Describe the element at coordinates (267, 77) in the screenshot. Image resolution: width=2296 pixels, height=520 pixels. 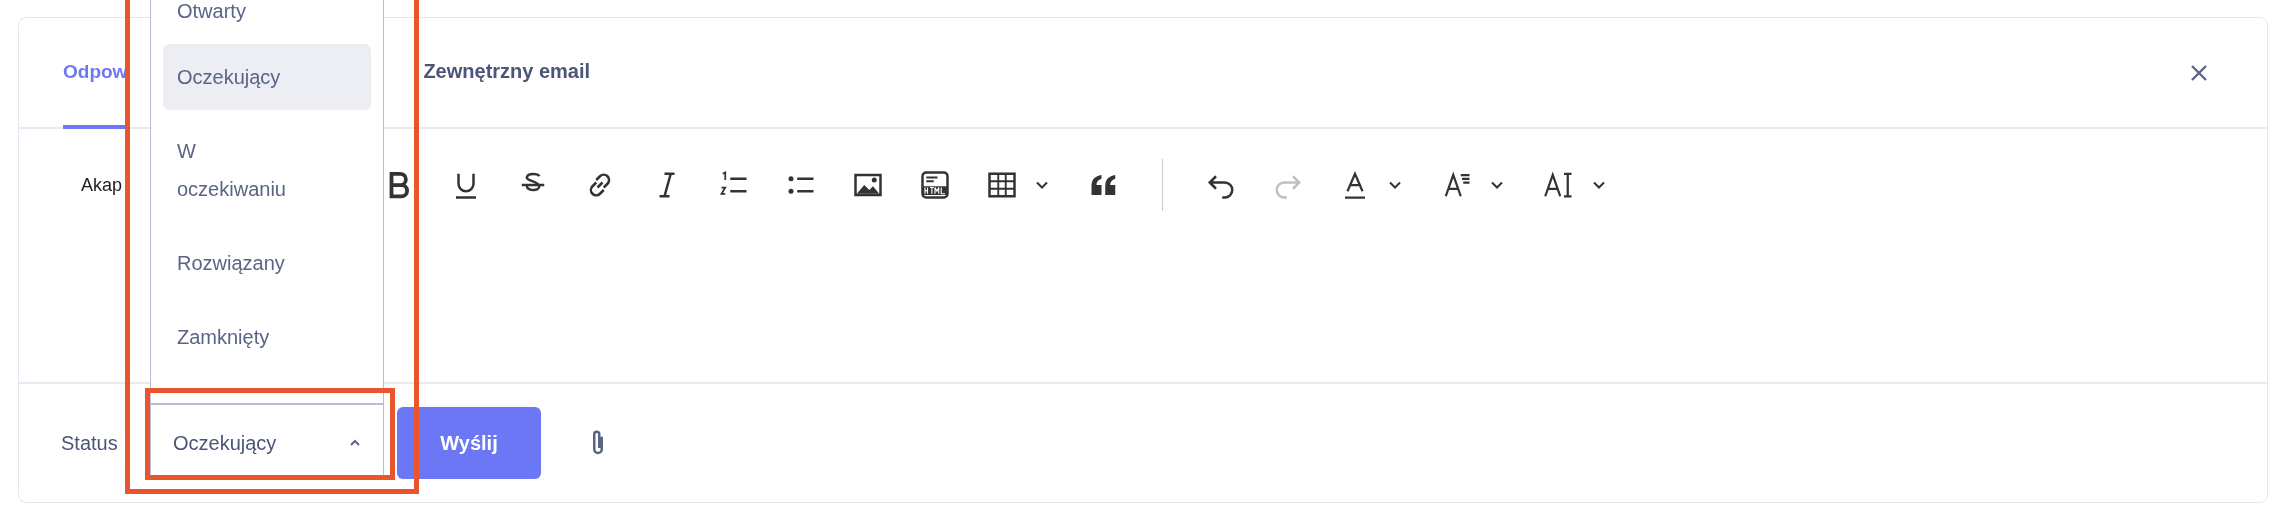
I see `status-option: Oczekujący` at that location.